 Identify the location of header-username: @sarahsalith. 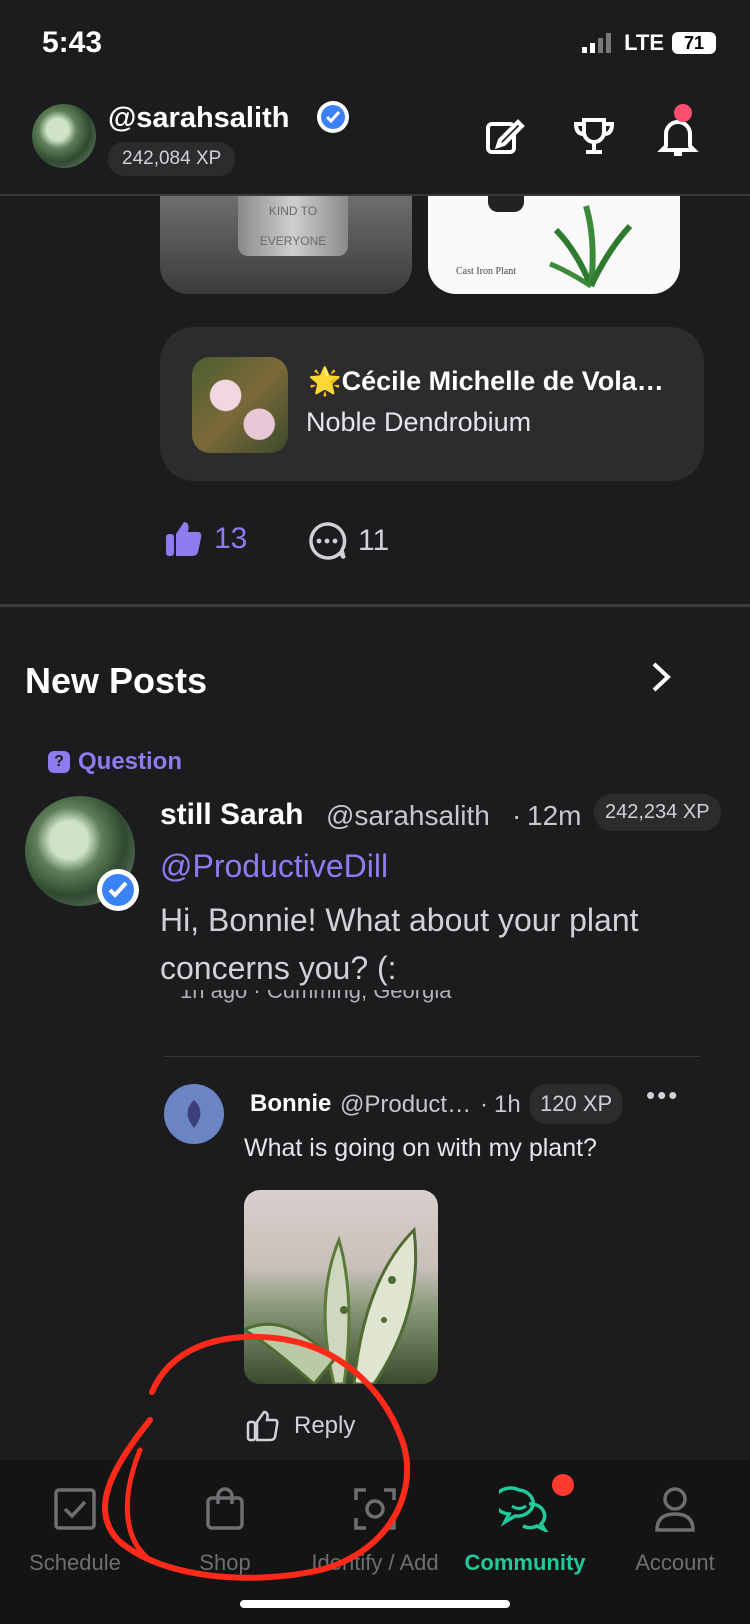
(198, 118).